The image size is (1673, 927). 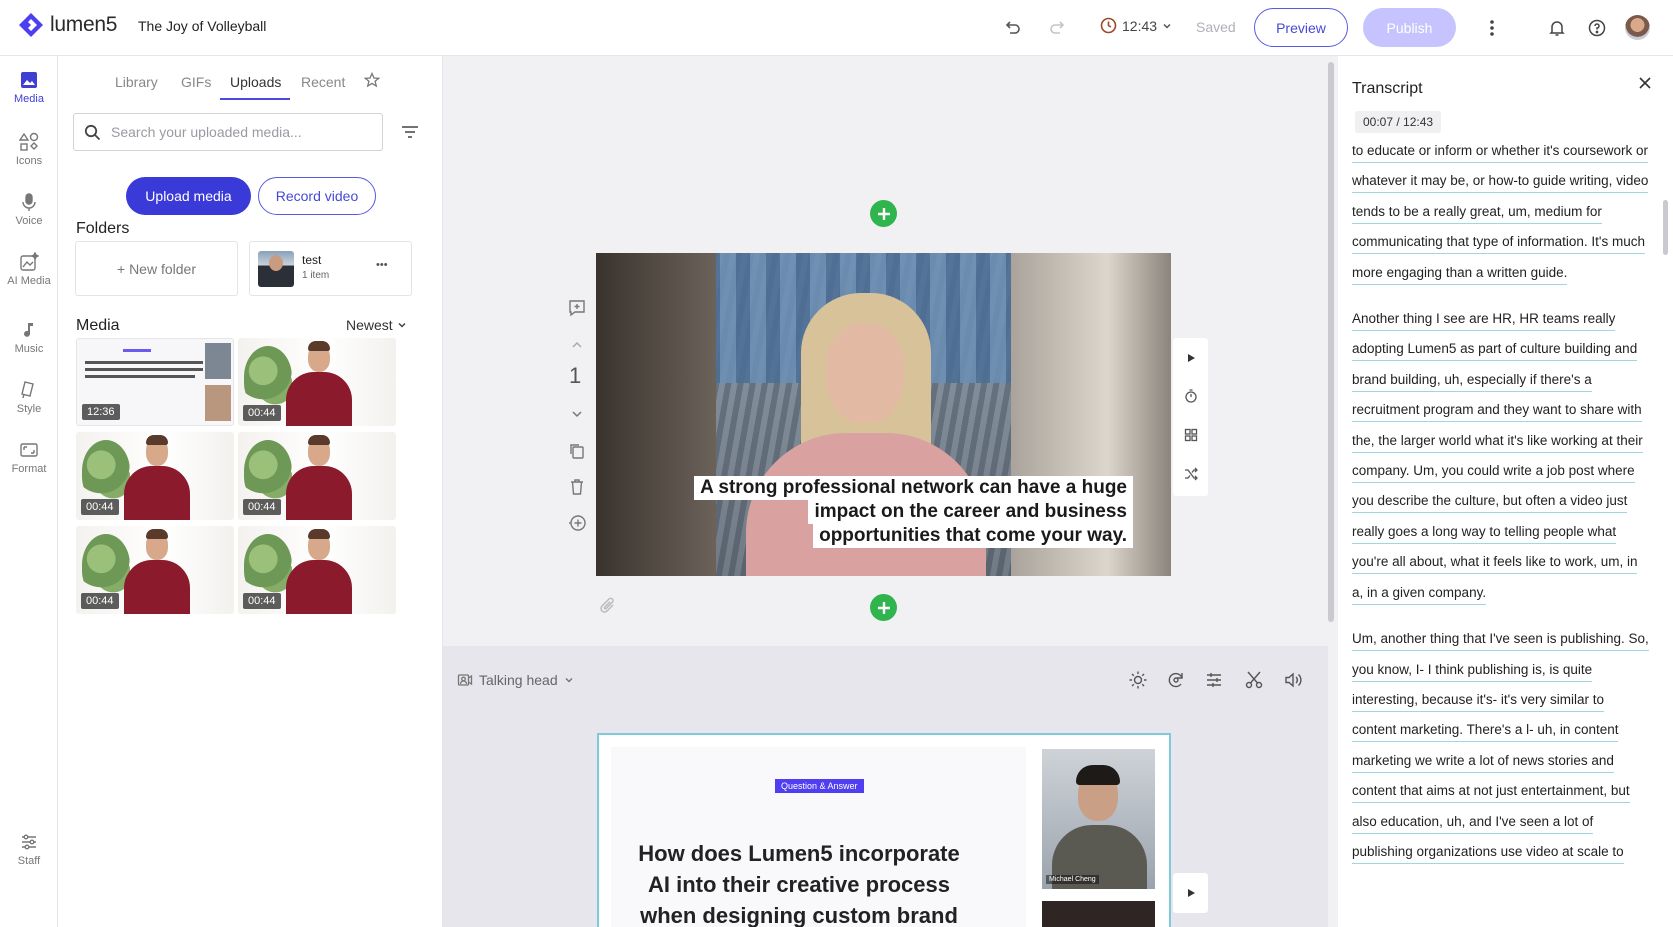 I want to click on folders-title: Folders, so click(x=103, y=228).